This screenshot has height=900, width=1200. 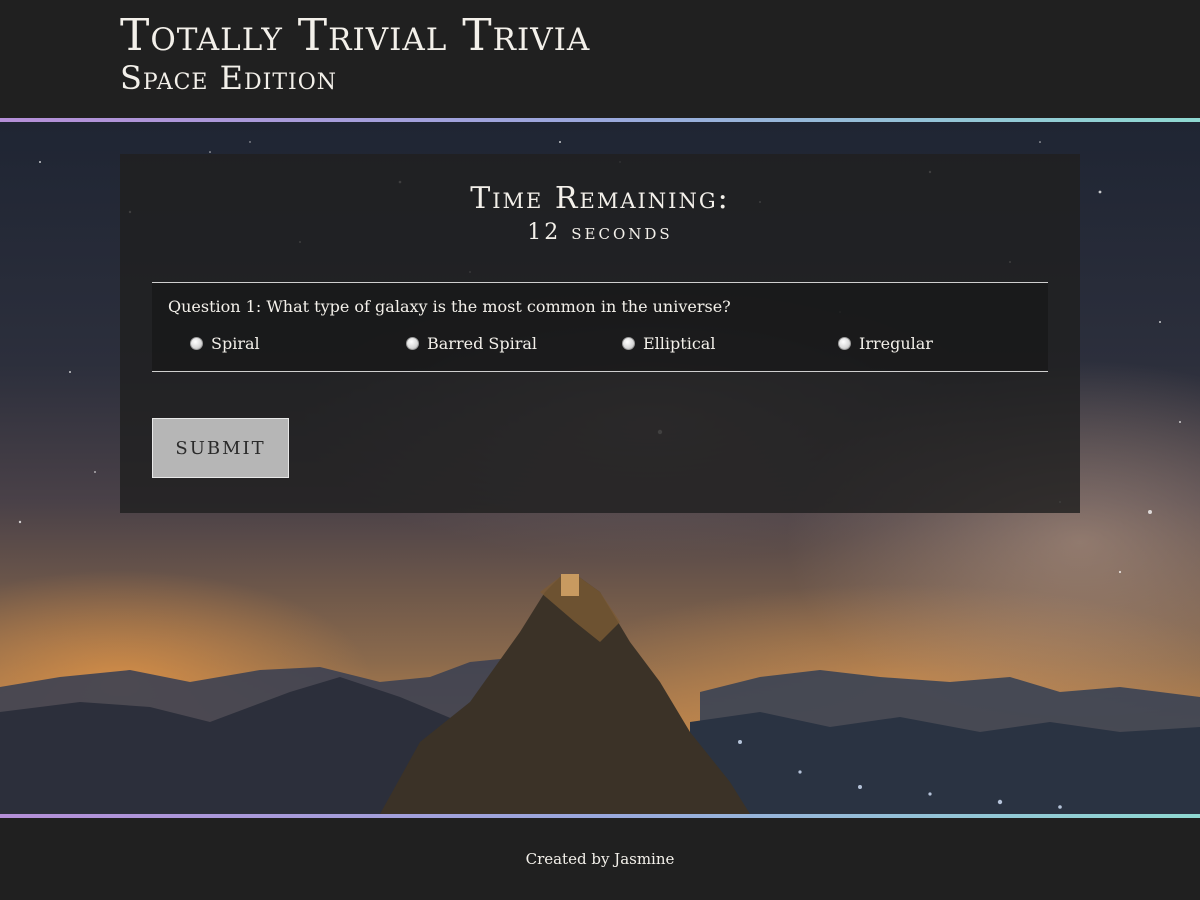 I want to click on option-barred-spiral: Barred Spiral, so click(x=471, y=343).